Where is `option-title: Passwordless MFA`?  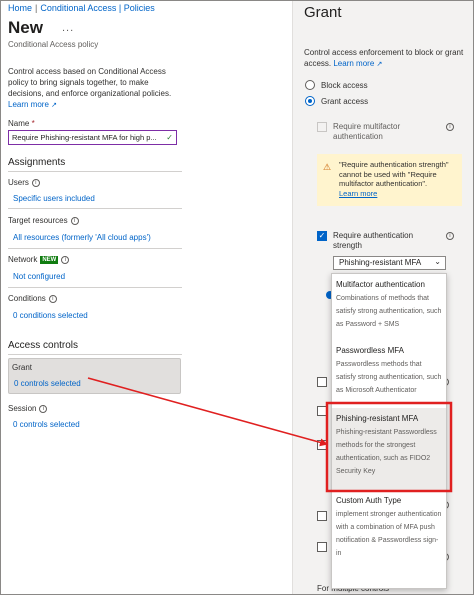 option-title: Passwordless MFA is located at coordinates (370, 350).